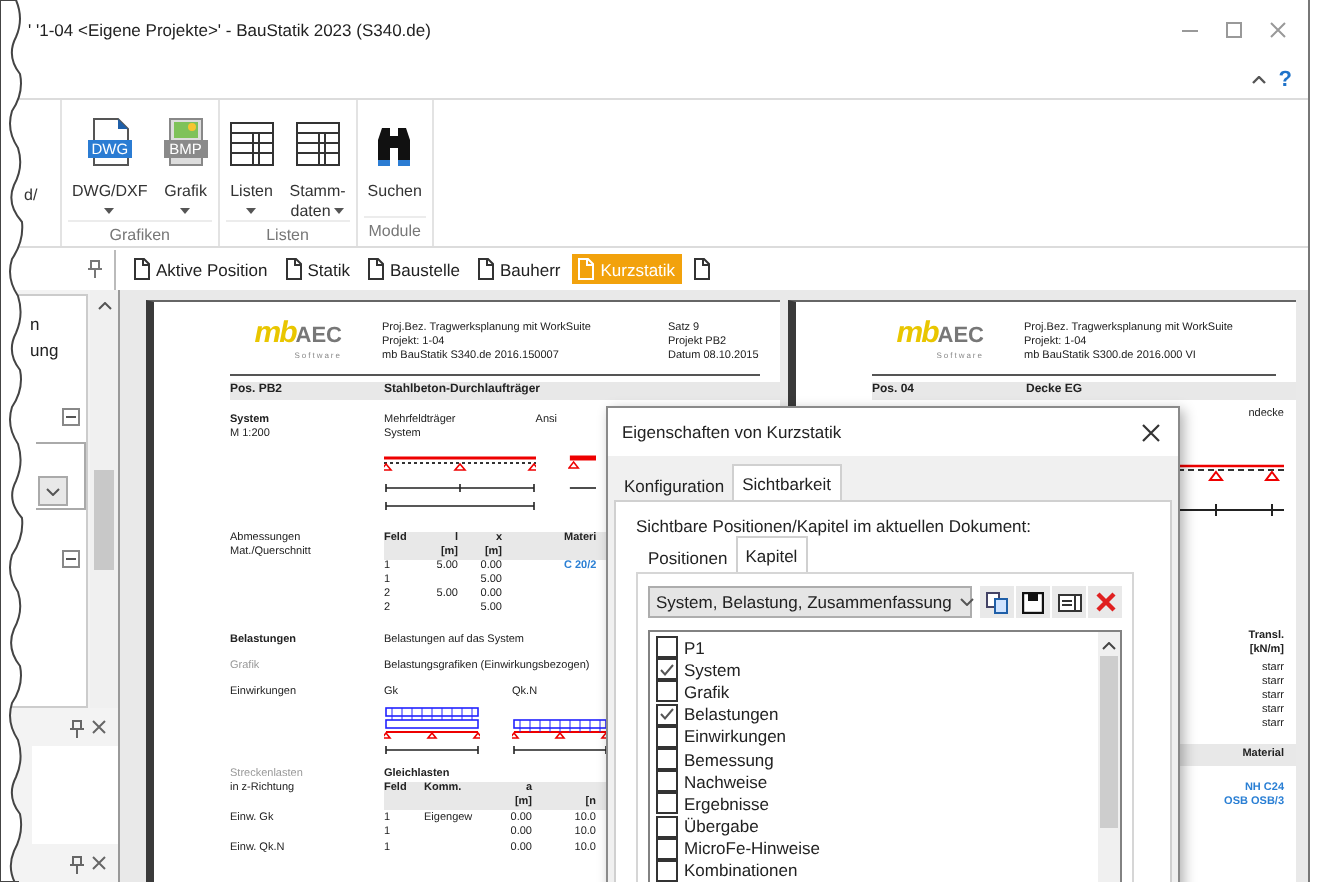 The width and height of the screenshot is (1318, 882). I want to click on dialog-tab: Sichtbarkeit, so click(787, 482).